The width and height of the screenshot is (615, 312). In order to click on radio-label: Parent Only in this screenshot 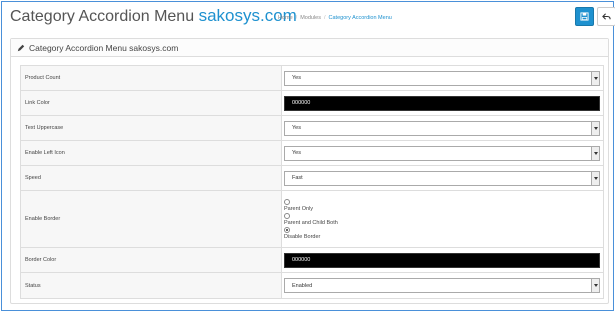, I will do `click(299, 209)`.